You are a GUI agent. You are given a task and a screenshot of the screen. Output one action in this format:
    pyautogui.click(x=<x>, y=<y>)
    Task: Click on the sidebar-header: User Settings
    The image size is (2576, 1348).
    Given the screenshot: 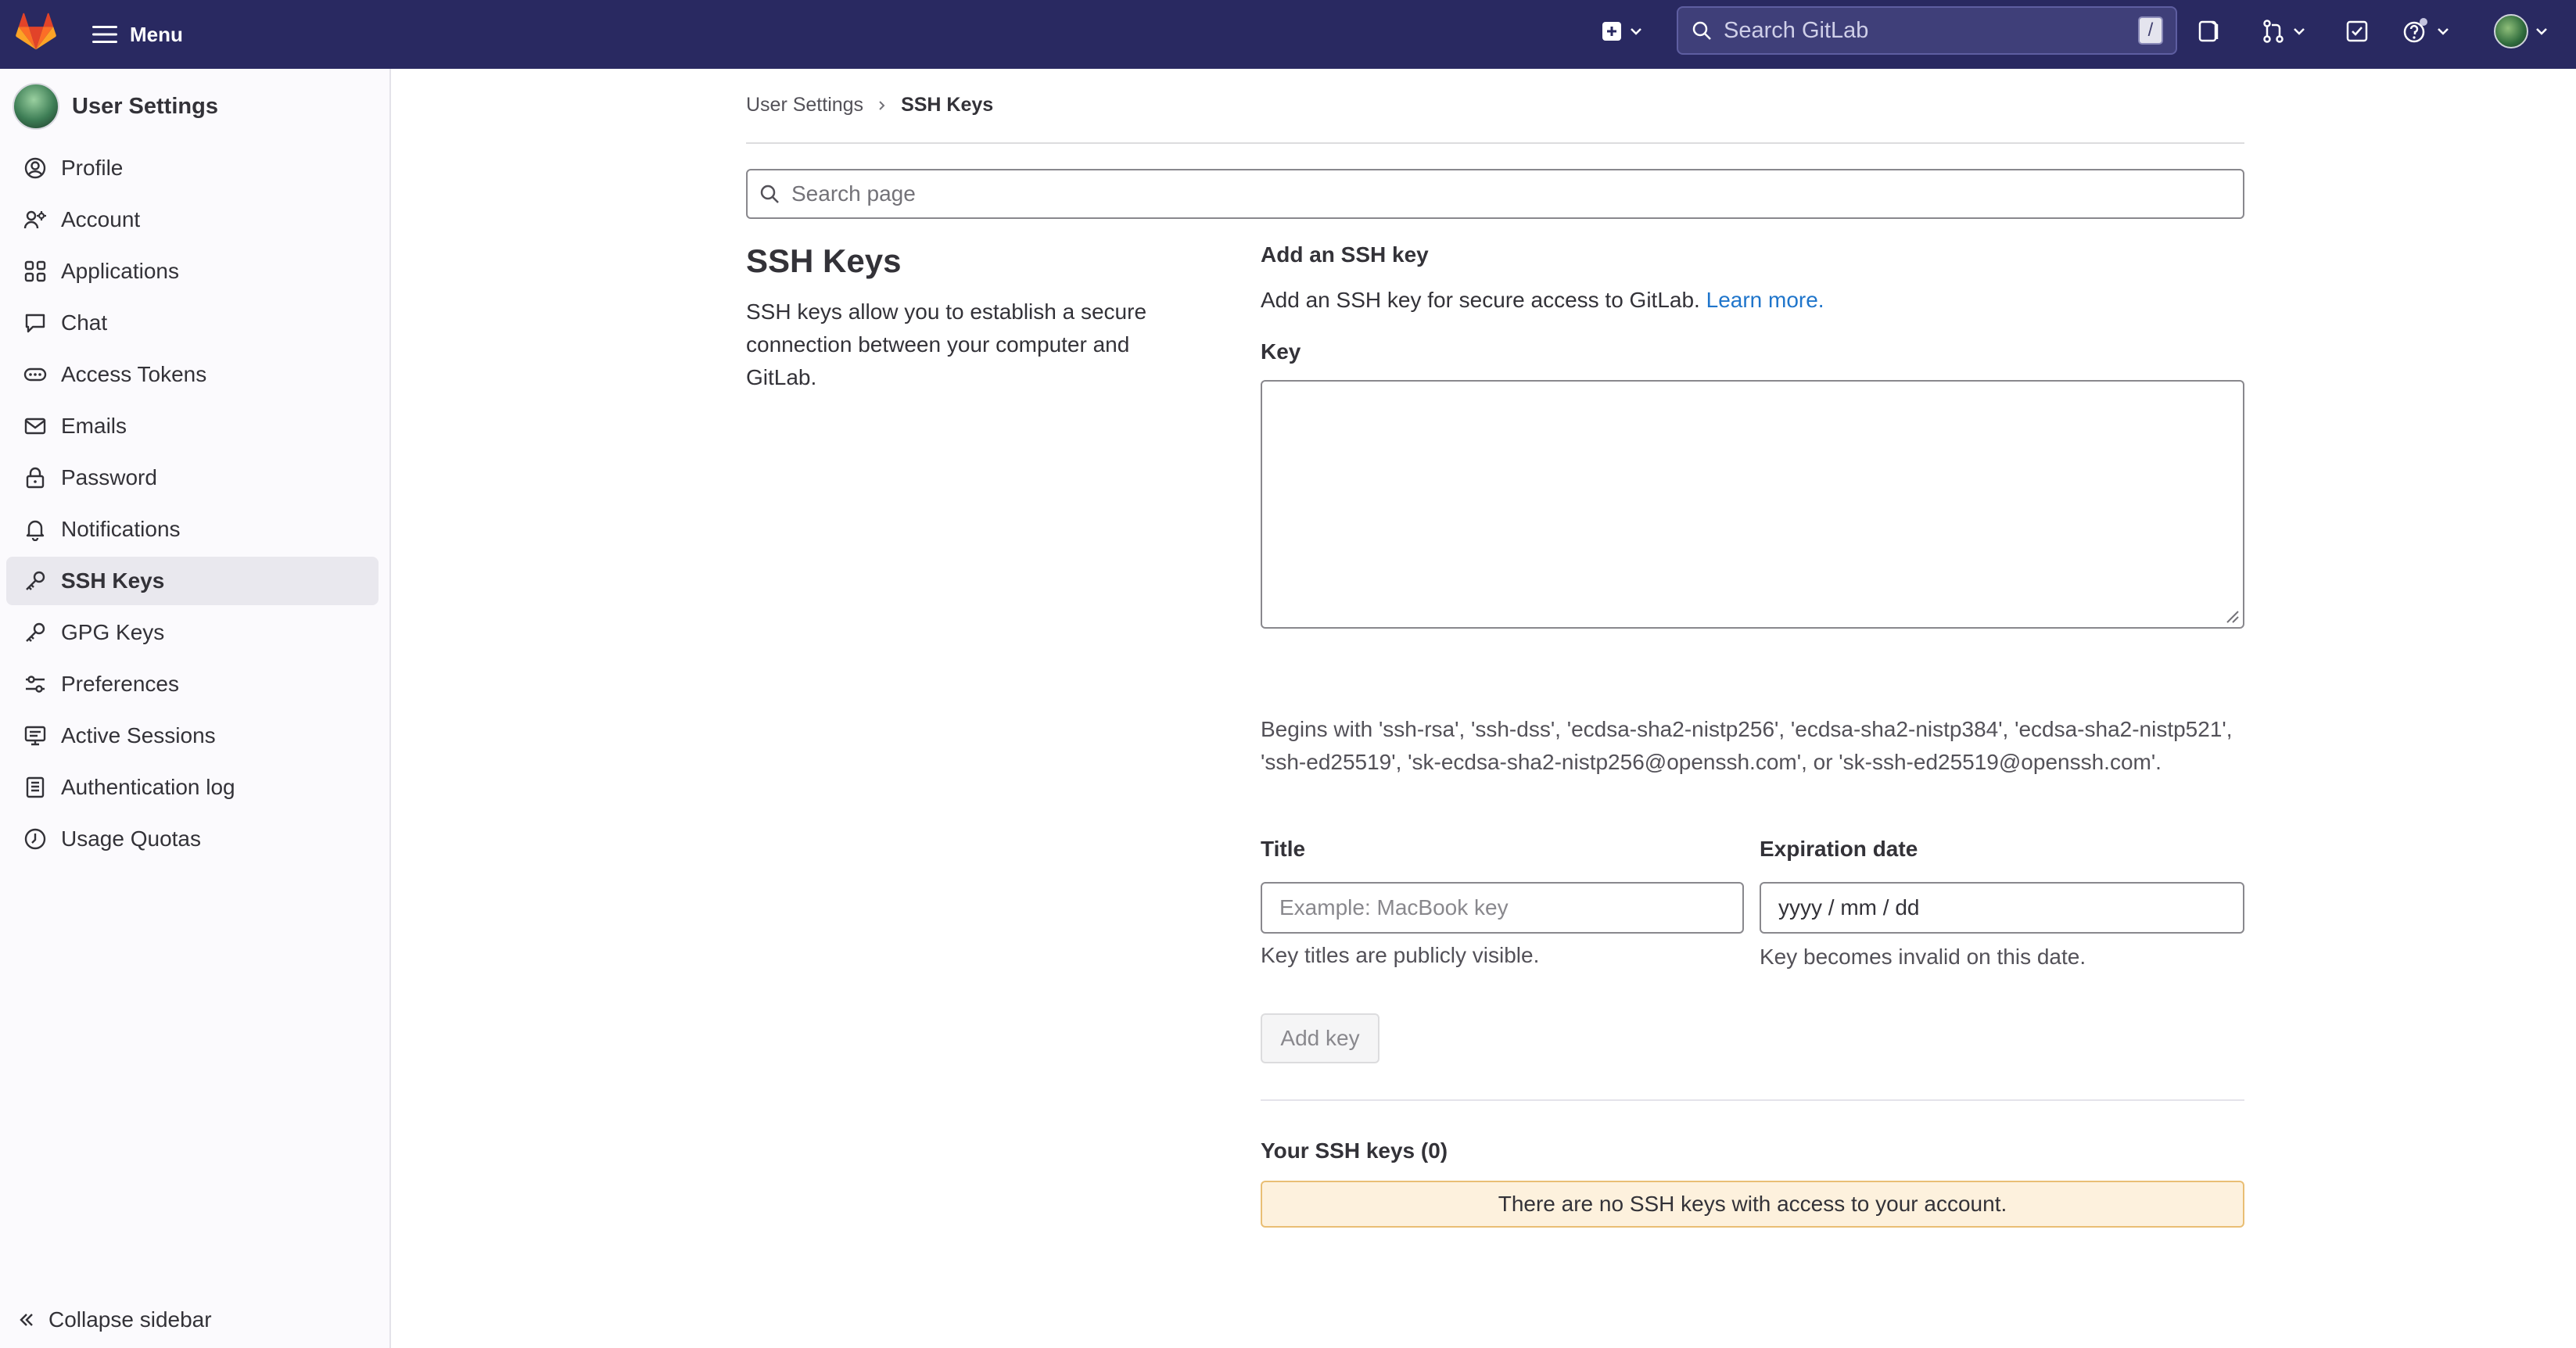 What is the action you would take?
    pyautogui.click(x=115, y=107)
    